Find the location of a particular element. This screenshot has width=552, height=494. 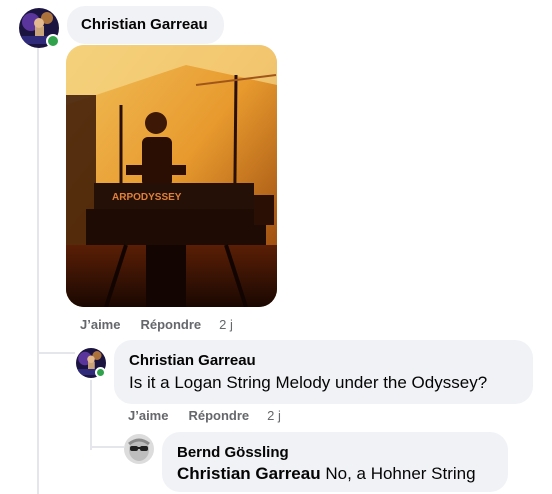

reply-timestamp: 2 j is located at coordinates (274, 415).